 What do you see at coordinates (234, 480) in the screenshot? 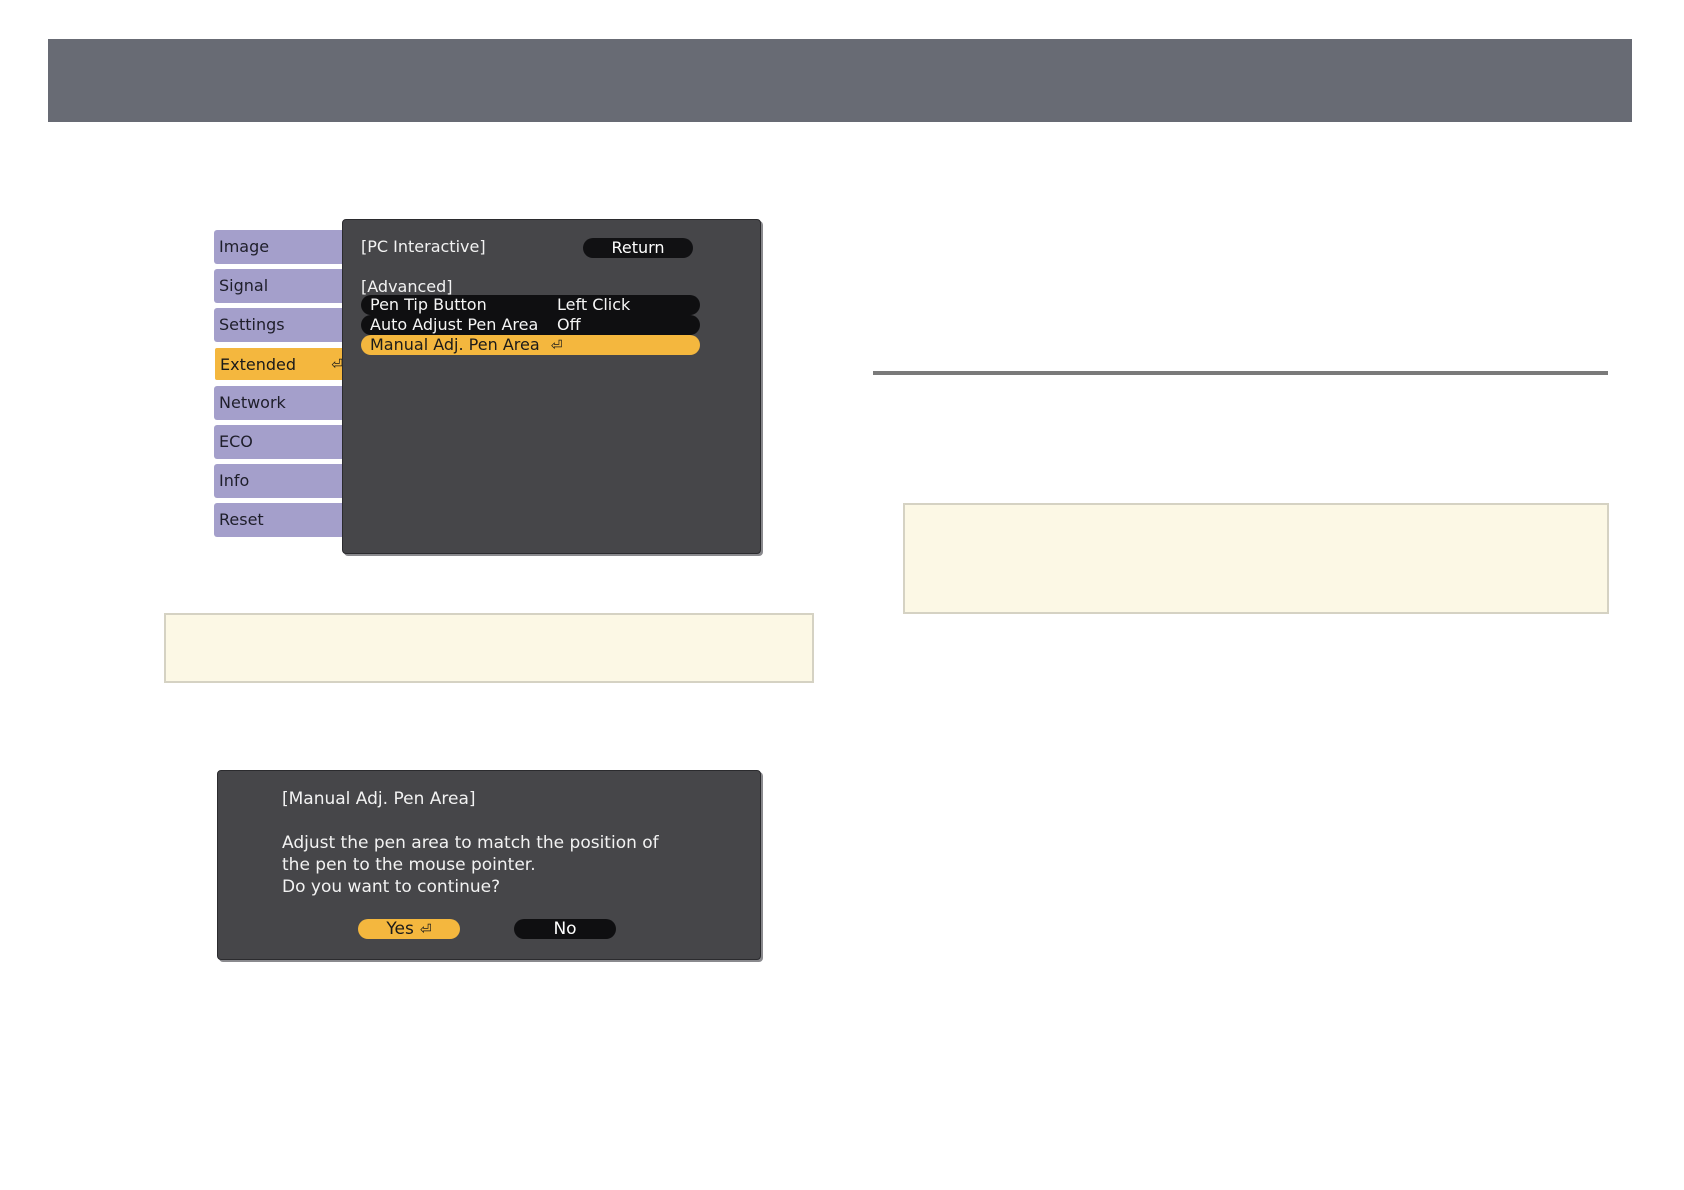
I see `menu-tab-label: Info` at bounding box center [234, 480].